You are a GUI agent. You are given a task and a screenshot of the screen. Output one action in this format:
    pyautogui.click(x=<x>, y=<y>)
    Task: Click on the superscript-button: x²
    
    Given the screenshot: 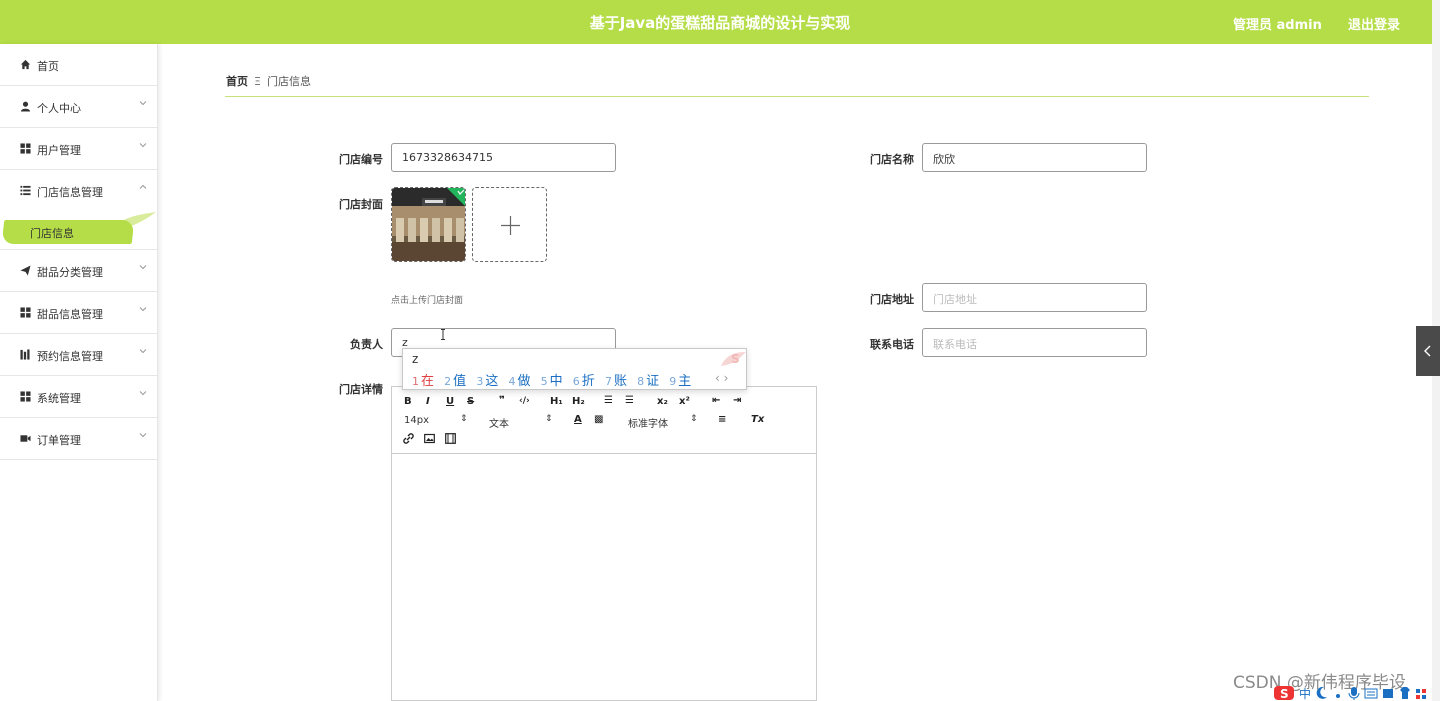 What is the action you would take?
    pyautogui.click(x=684, y=401)
    